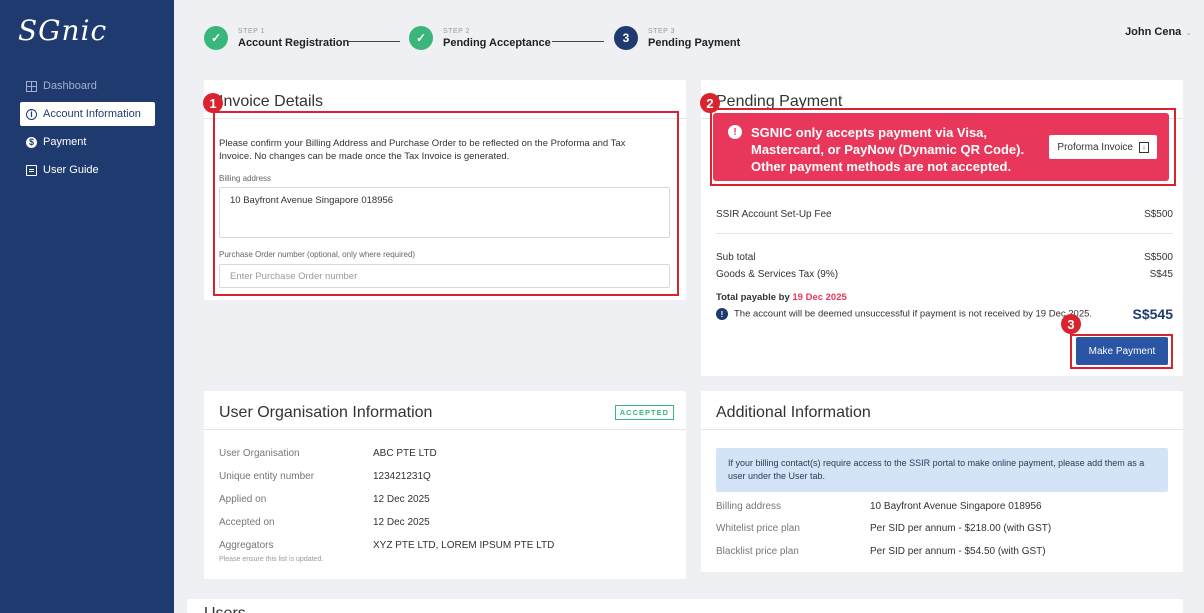 This screenshot has height=613, width=1204. I want to click on proforma-invoice-button: Proforma Invoice ↓, so click(1103, 147).